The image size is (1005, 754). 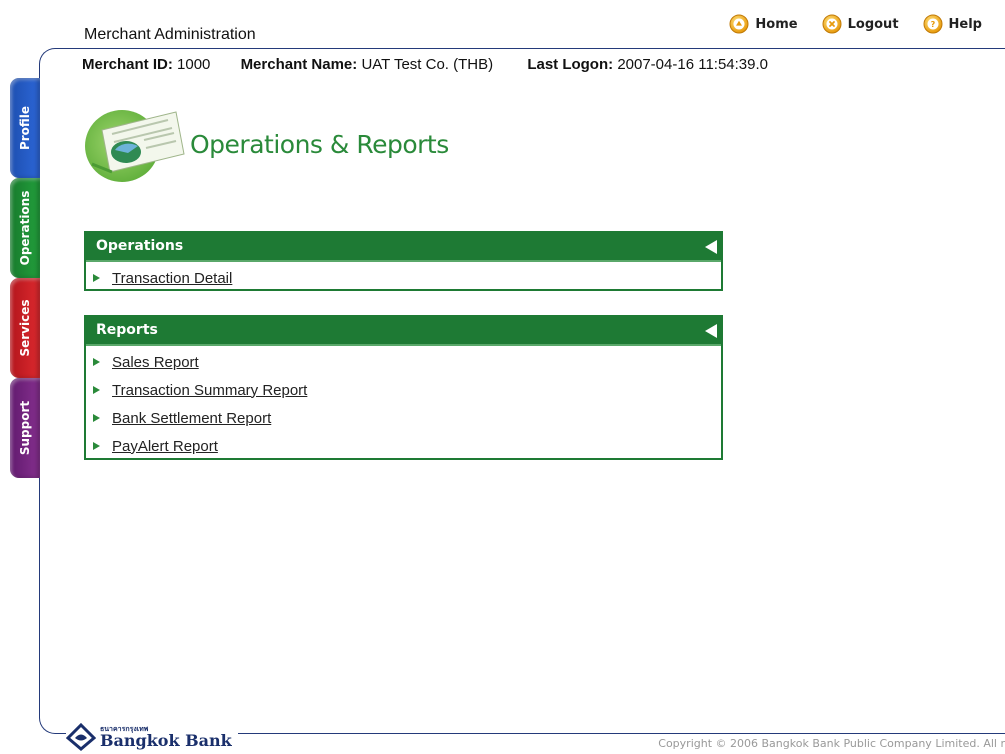 I want to click on page-title: Operations & Reports, so click(x=319, y=144).